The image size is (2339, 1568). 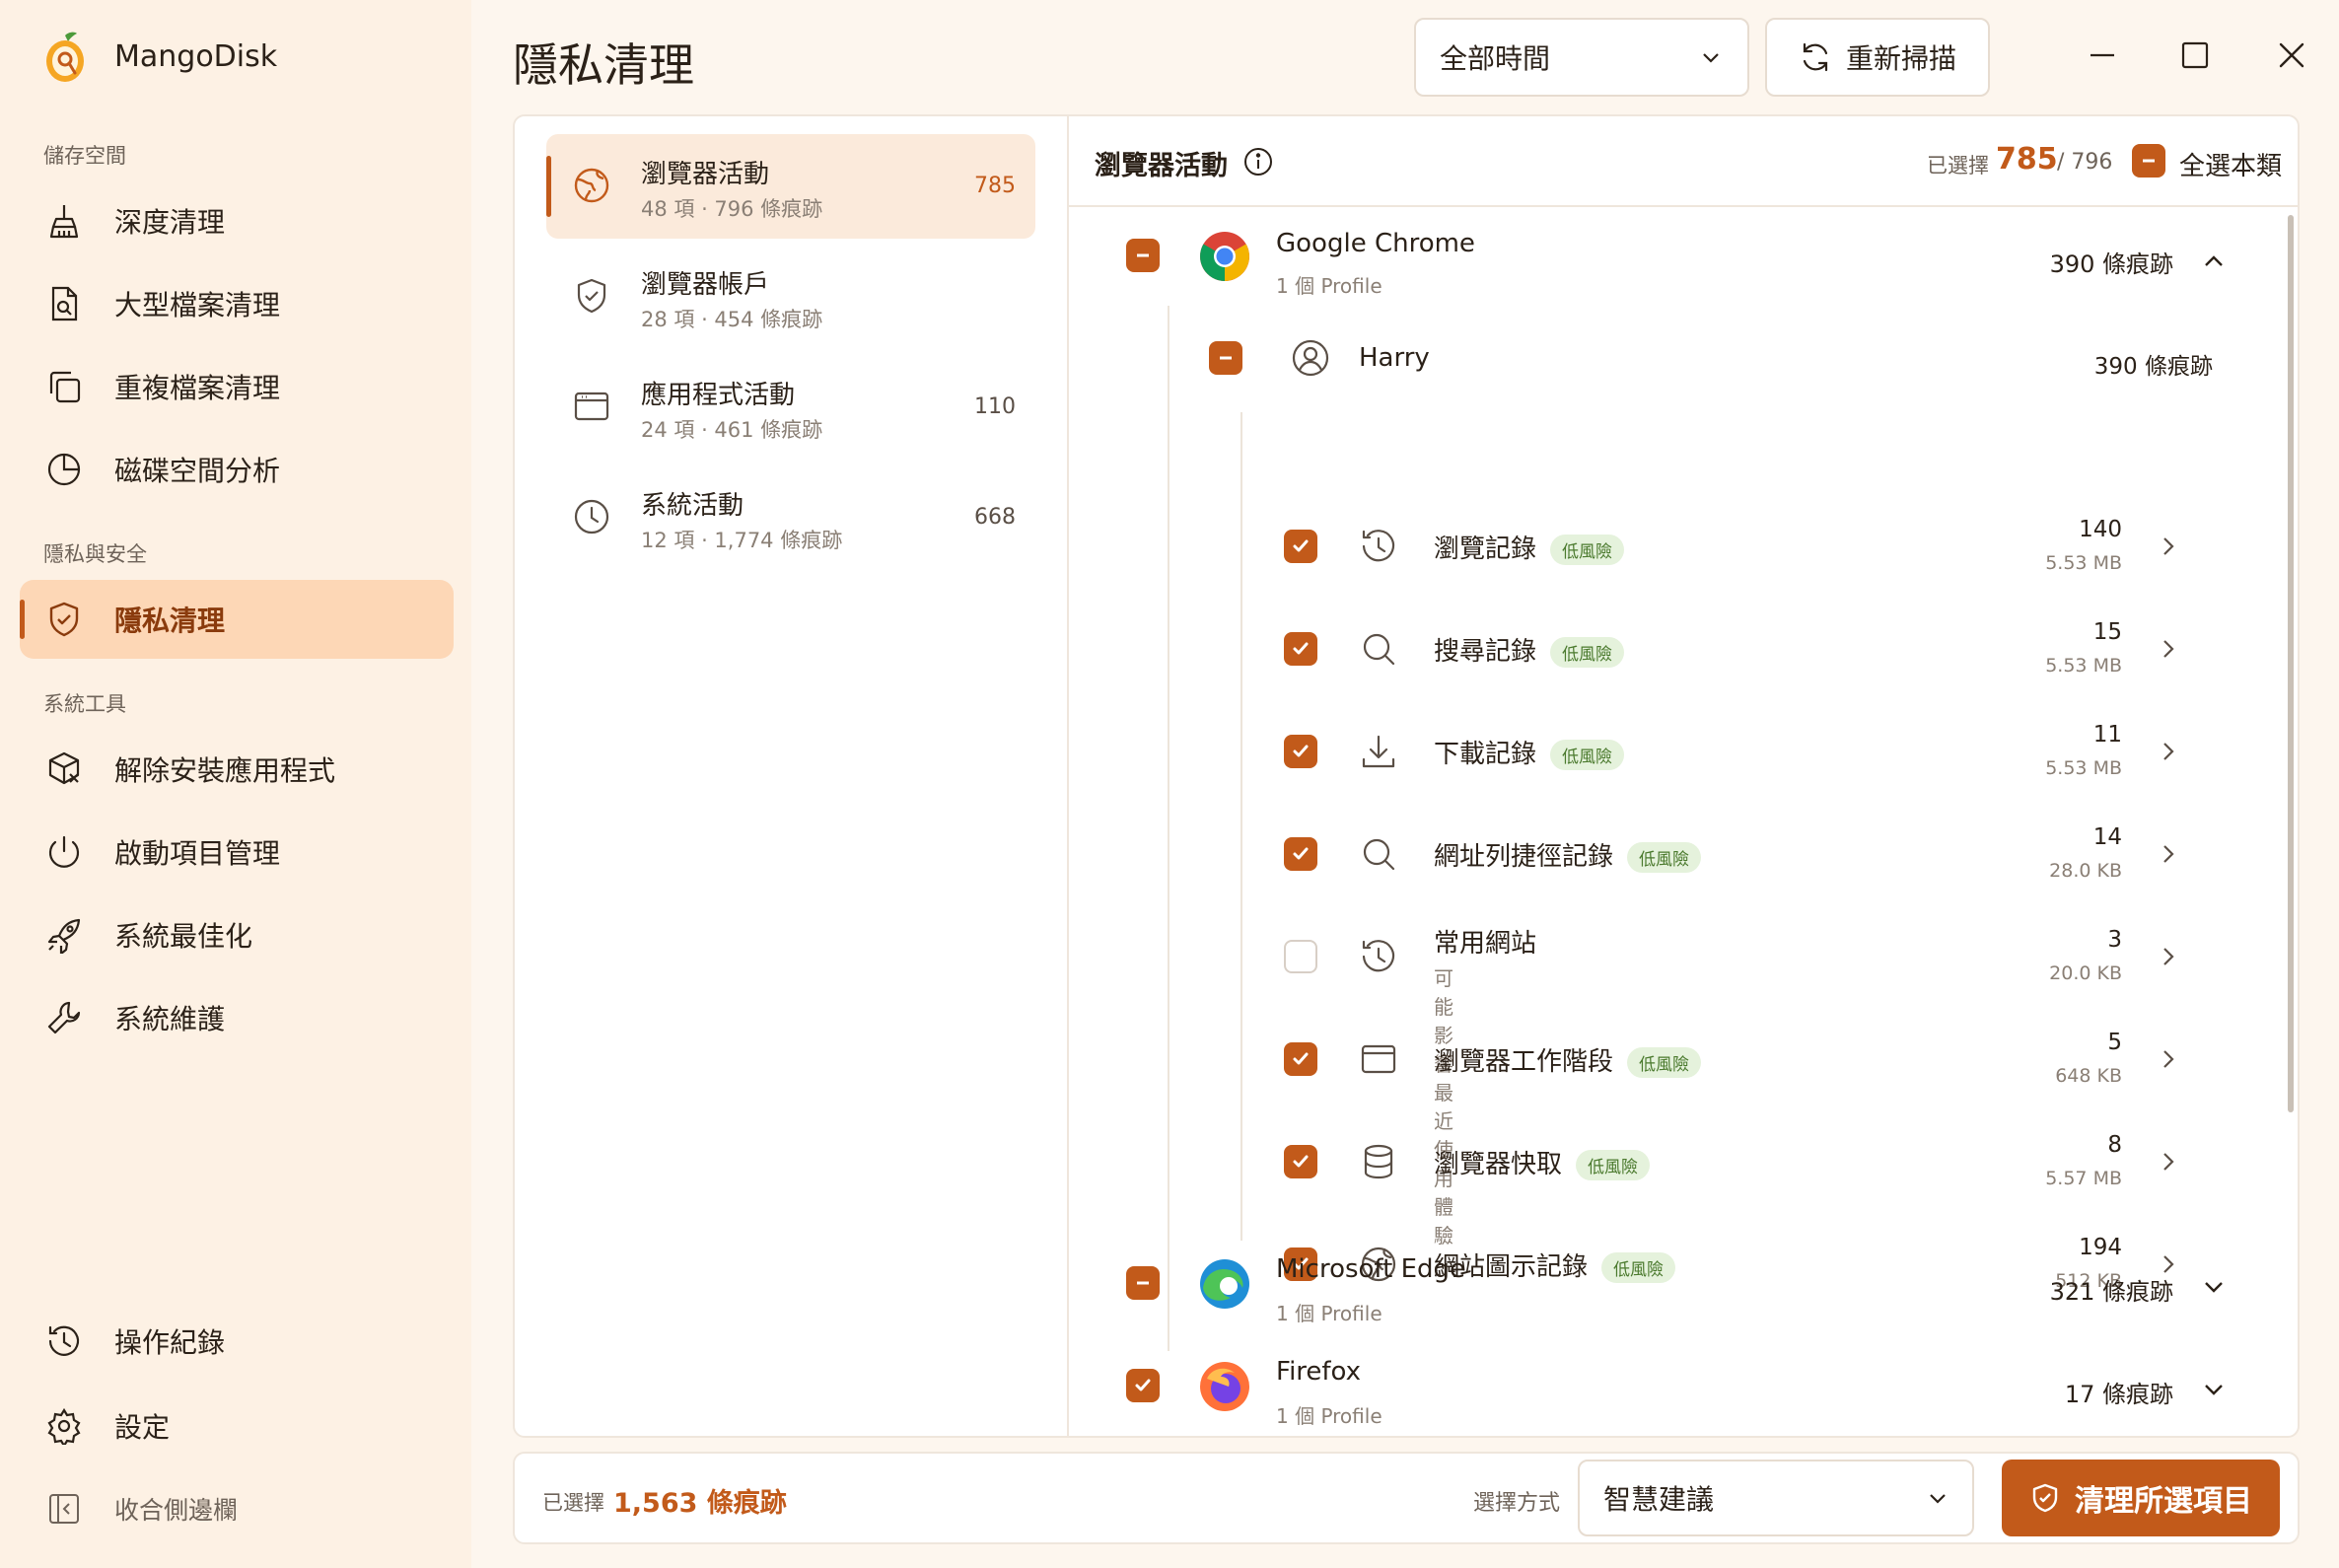 What do you see at coordinates (1485, 652) in the screenshot?
I see `item-label: 搜尋記錄` at bounding box center [1485, 652].